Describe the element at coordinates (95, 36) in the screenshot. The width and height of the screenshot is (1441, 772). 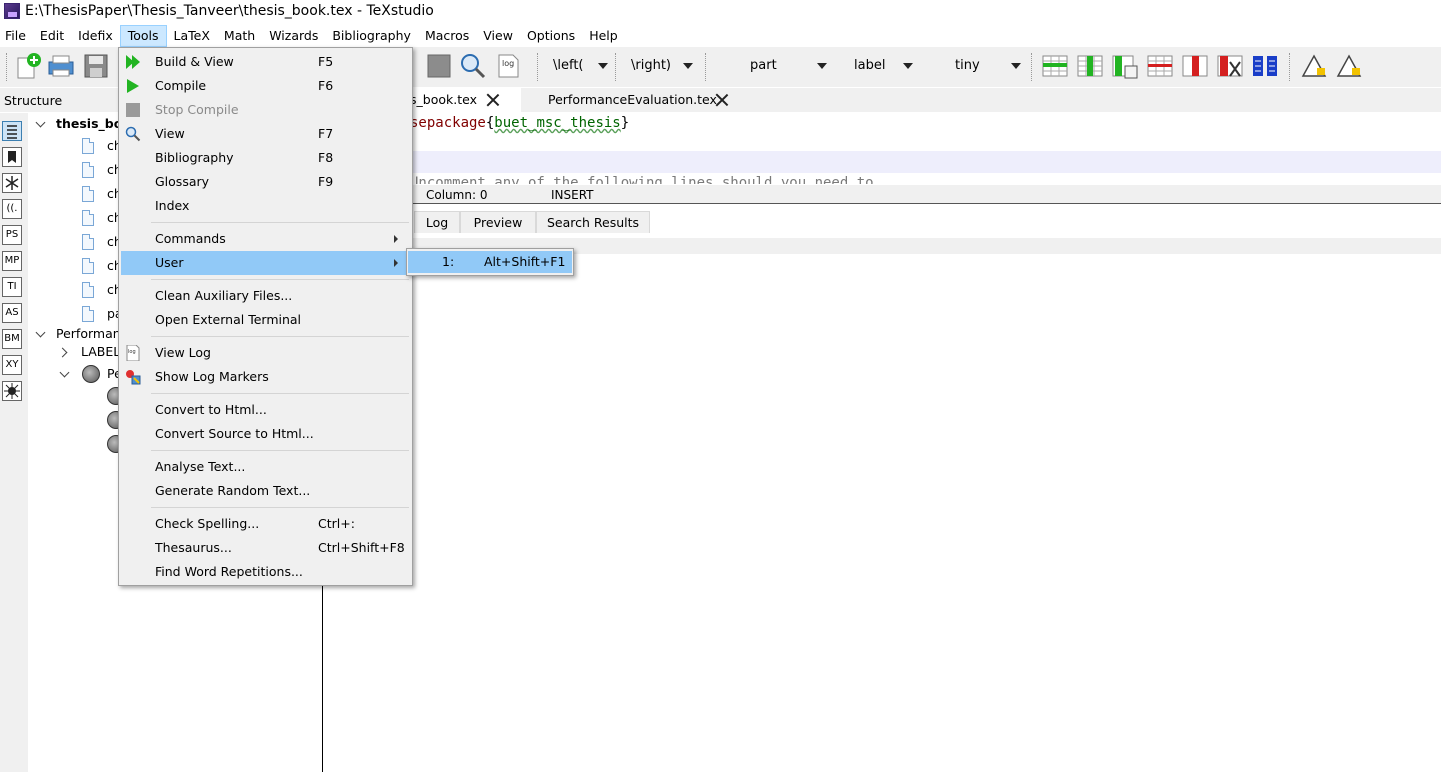
I see `menu-idefix: Idefix` at that location.